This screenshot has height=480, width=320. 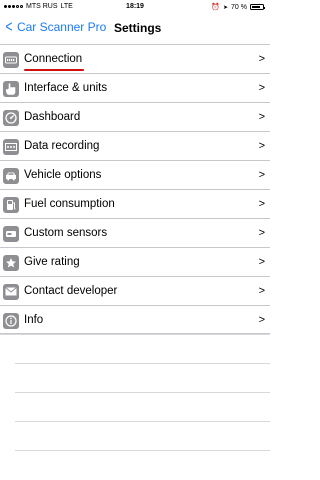 I want to click on recording-icon, so click(x=11, y=146).